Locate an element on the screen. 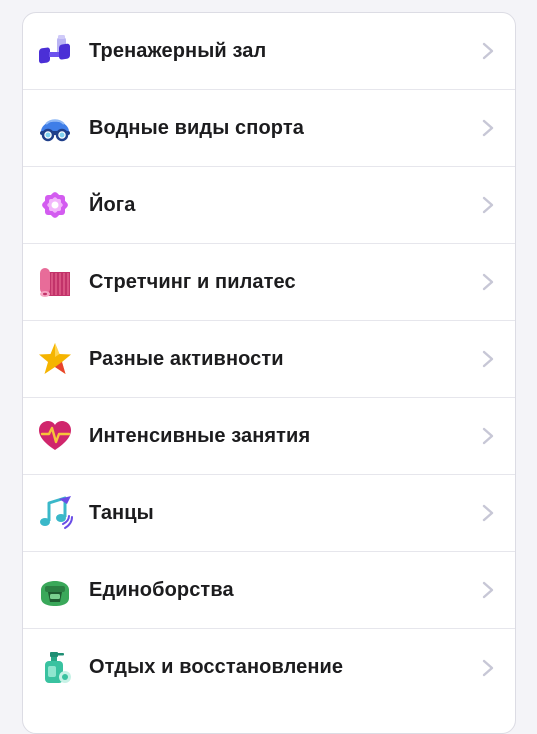  list-item-rest-recovery: Отдых и восстановление is located at coordinates (269, 667).